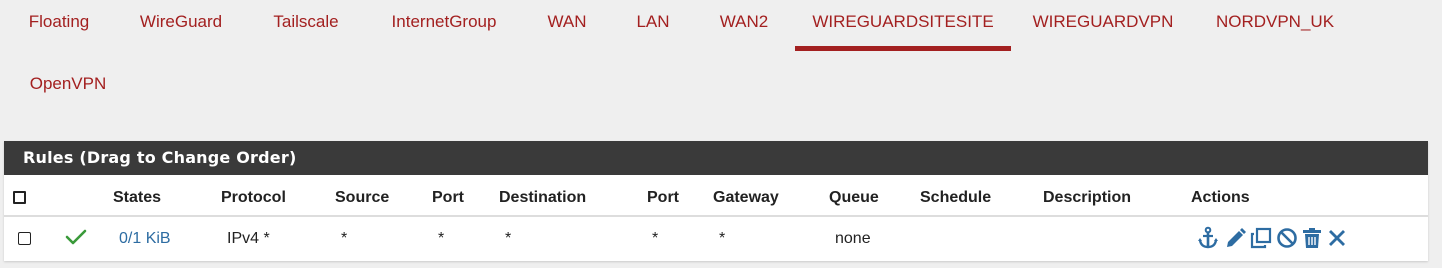 The height and width of the screenshot is (268, 1442). I want to click on tab-wireguardvpn: WIREGUARDVPN, so click(1103, 22).